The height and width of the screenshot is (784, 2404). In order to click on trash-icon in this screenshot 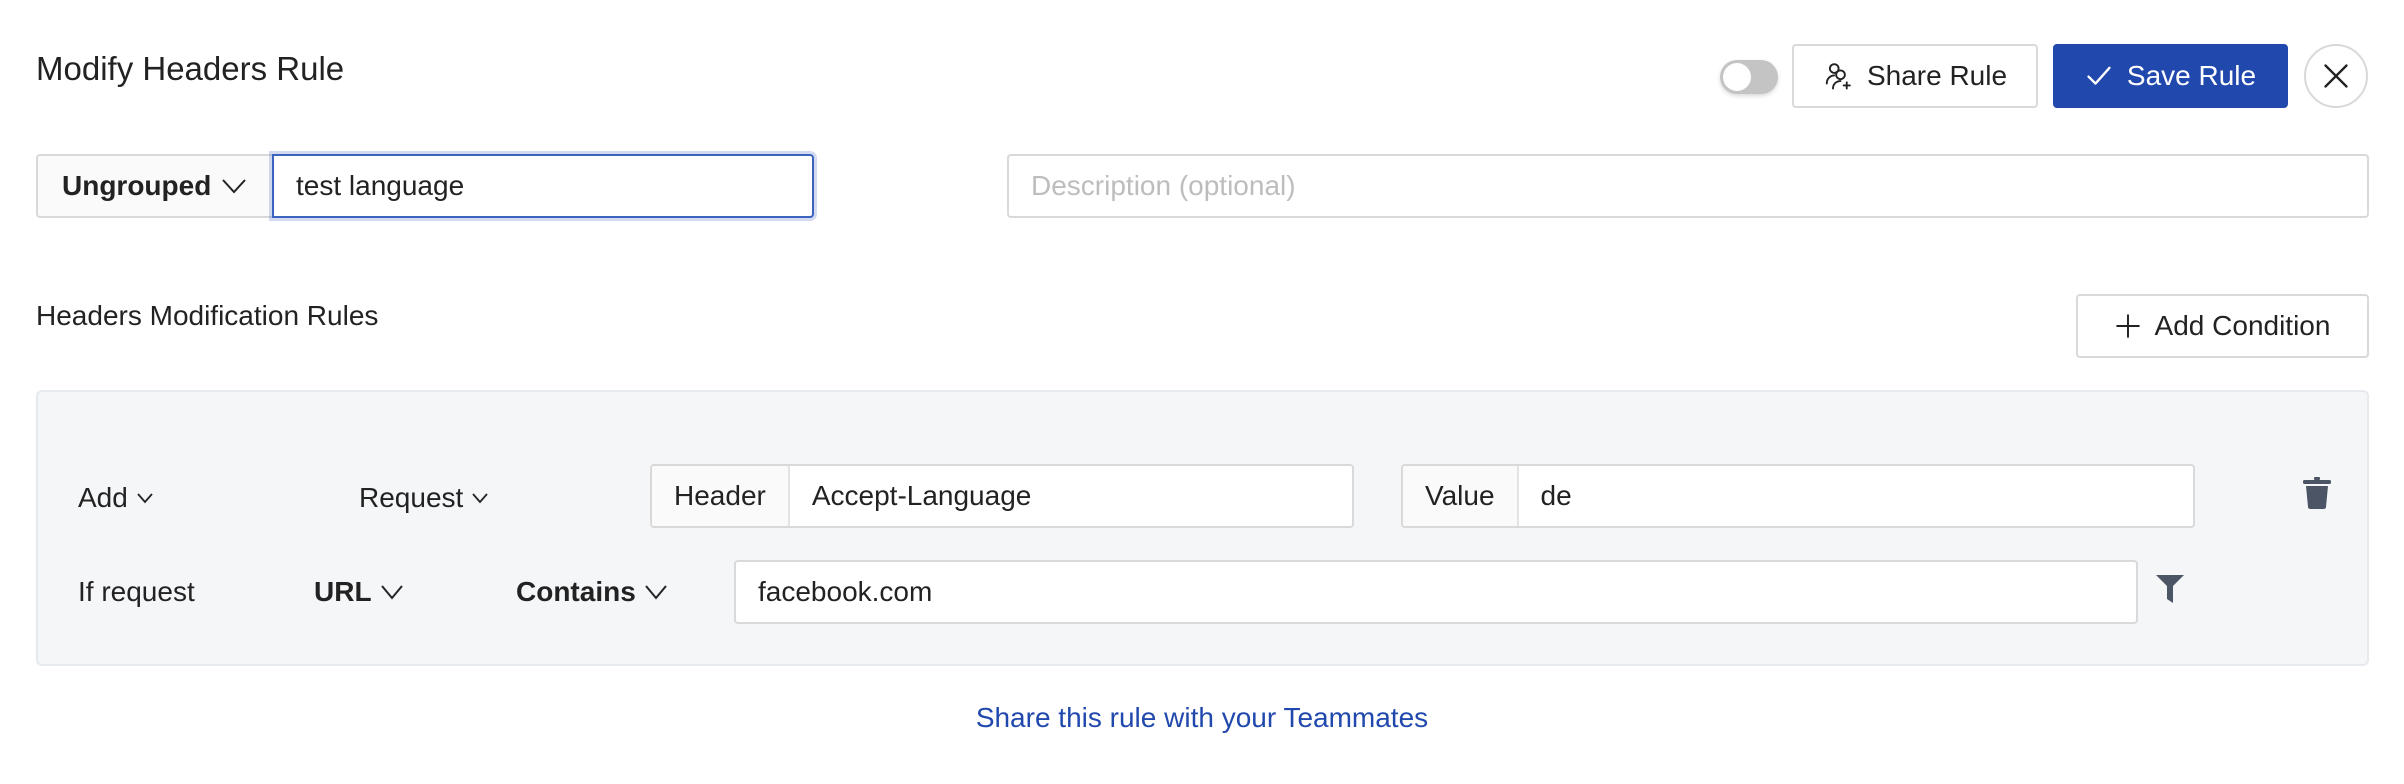, I will do `click(2317, 493)`.